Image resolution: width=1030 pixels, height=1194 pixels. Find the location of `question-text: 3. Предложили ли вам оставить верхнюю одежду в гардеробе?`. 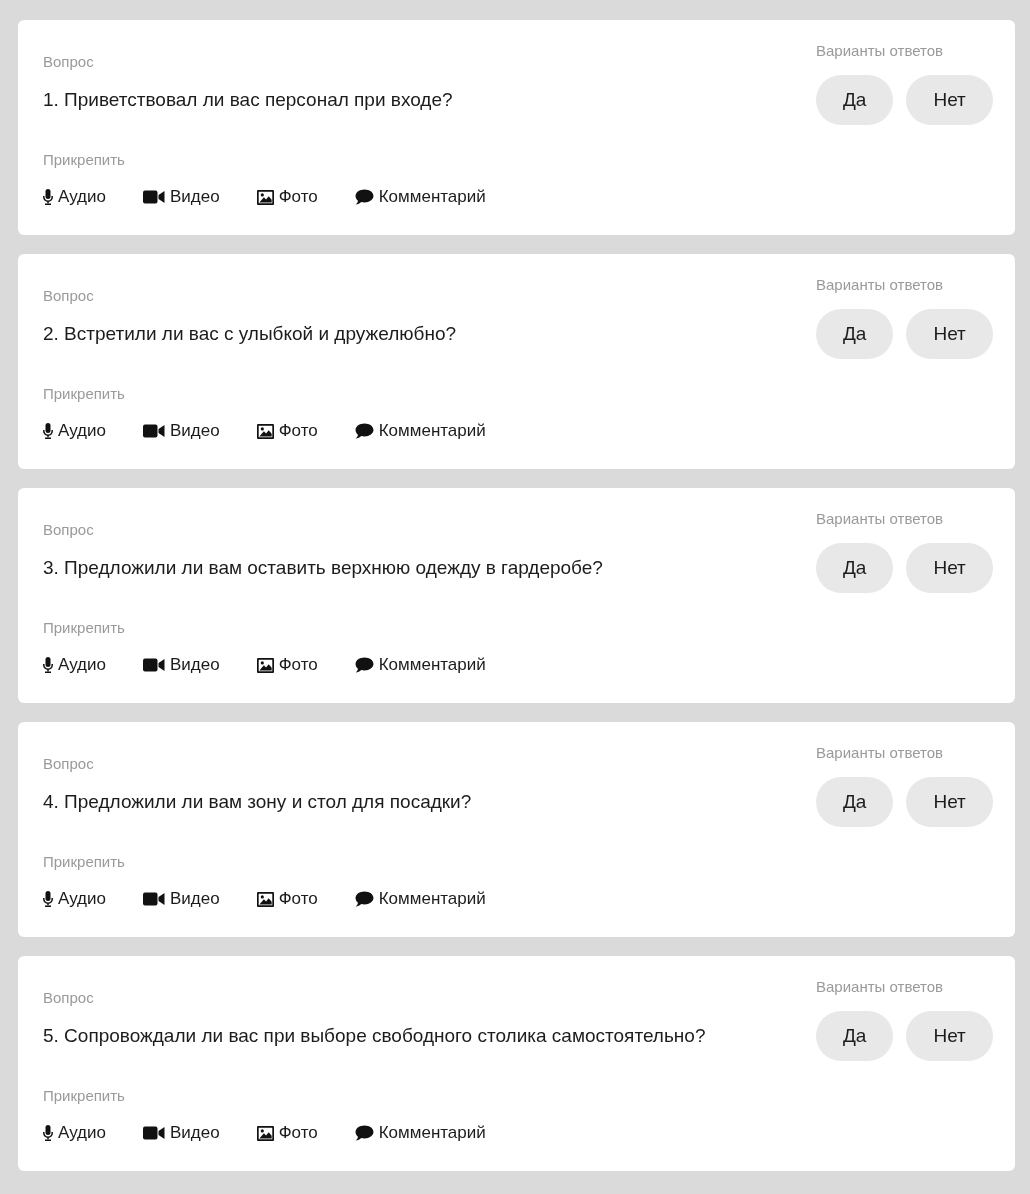

question-text: 3. Предложили ли вам оставить верхнюю одежду в гардеробе? is located at coordinates (323, 568).